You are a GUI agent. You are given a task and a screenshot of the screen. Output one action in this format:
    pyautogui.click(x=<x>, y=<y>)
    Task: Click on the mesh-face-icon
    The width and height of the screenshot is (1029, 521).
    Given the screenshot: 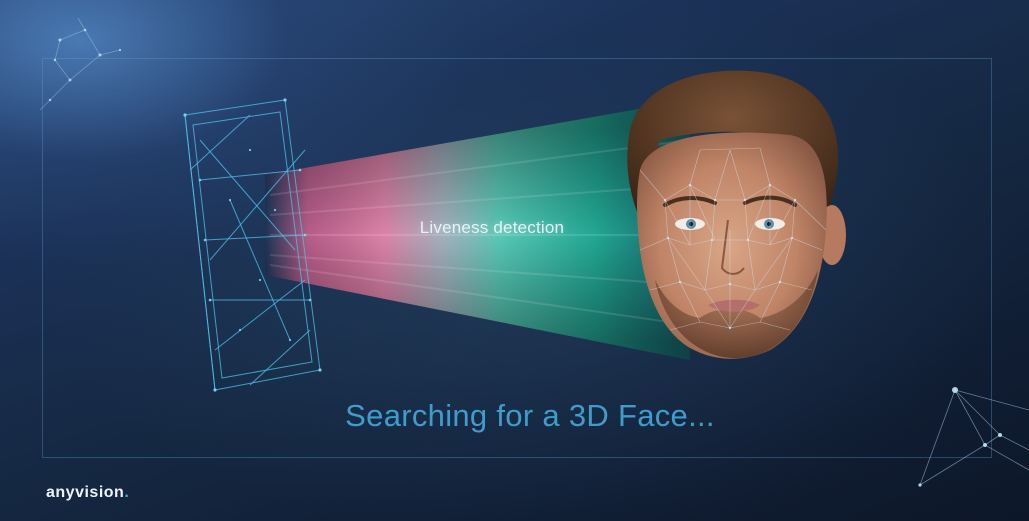 What is the action you would take?
    pyautogui.click(x=736, y=214)
    